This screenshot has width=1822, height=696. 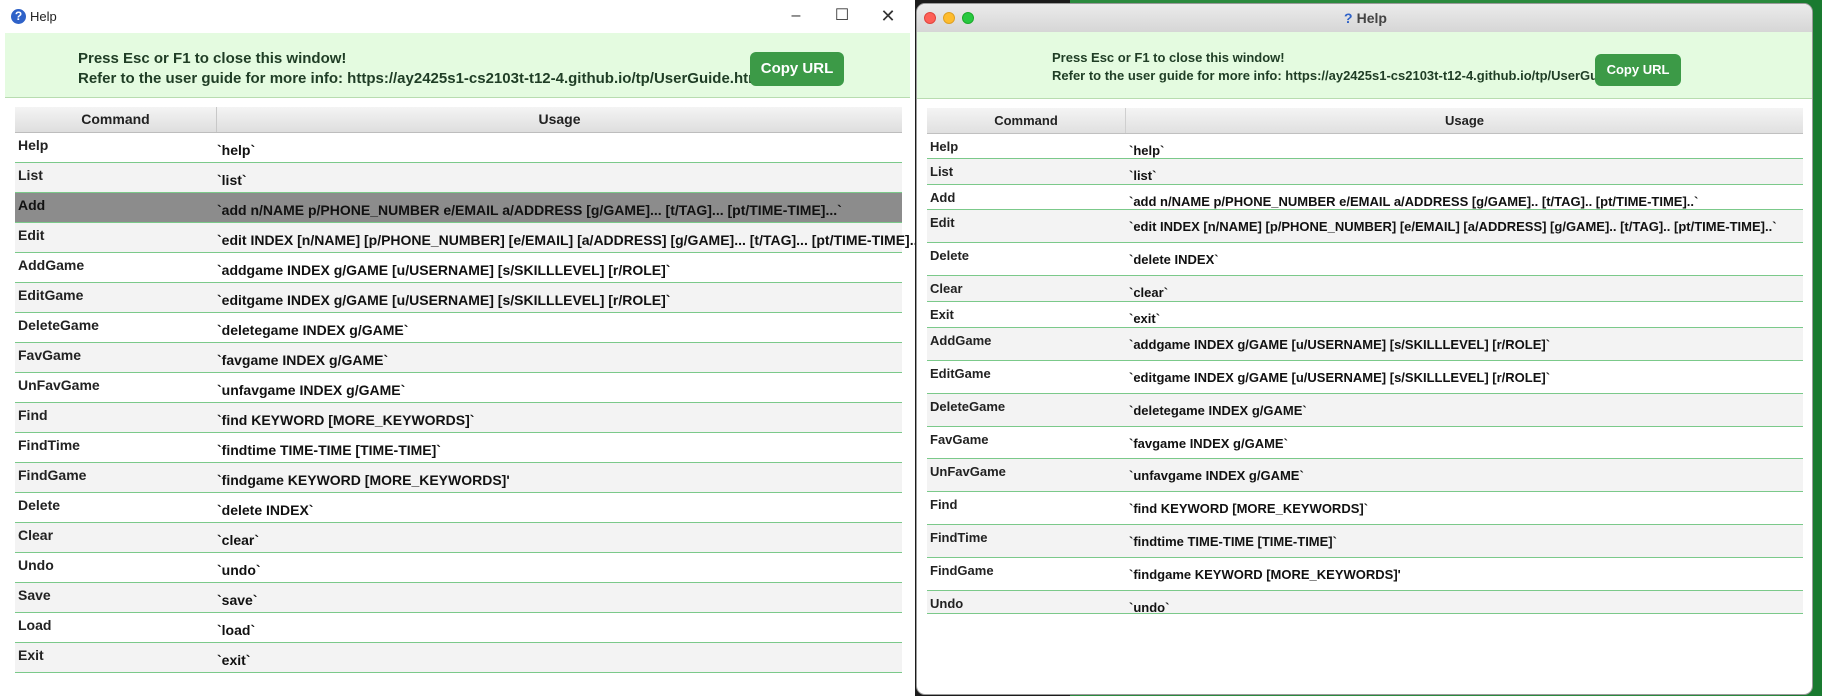 What do you see at coordinates (33, 415) in the screenshot?
I see `command-cell: Find` at bounding box center [33, 415].